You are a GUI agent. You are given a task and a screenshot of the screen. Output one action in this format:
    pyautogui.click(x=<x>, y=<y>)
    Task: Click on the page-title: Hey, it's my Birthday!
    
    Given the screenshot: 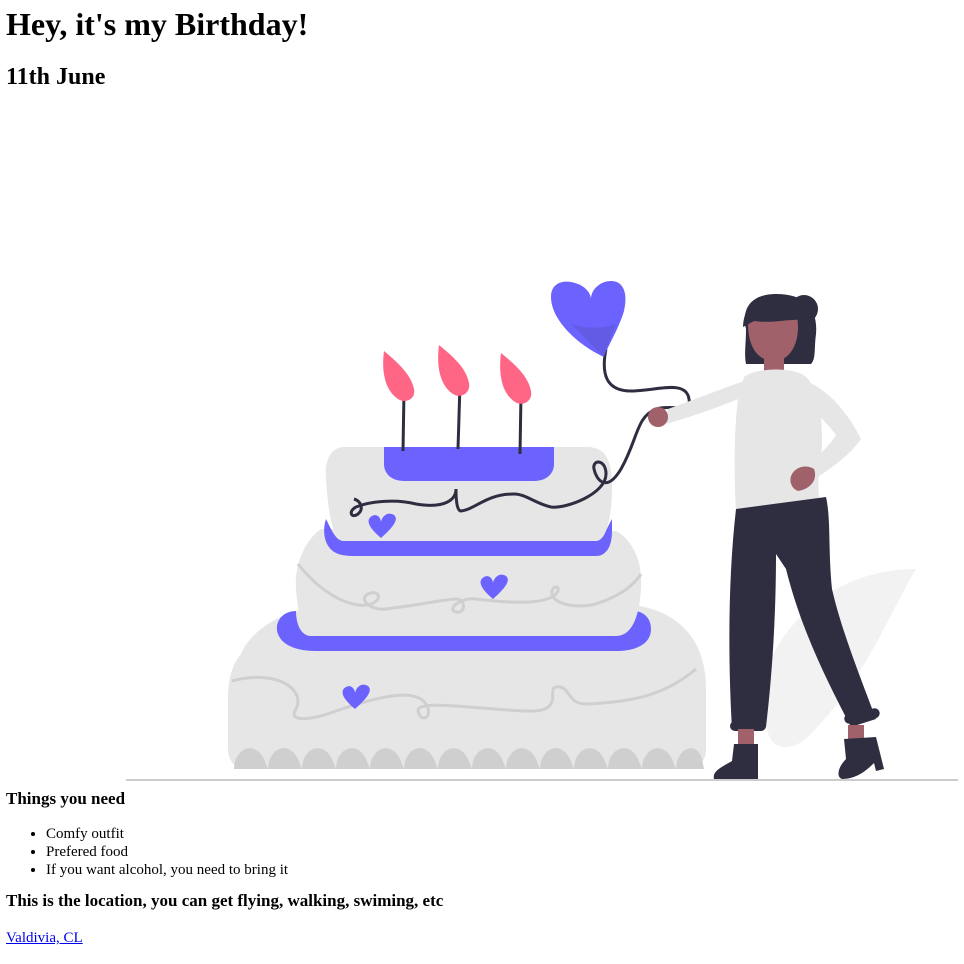 What is the action you would take?
    pyautogui.click(x=157, y=24)
    